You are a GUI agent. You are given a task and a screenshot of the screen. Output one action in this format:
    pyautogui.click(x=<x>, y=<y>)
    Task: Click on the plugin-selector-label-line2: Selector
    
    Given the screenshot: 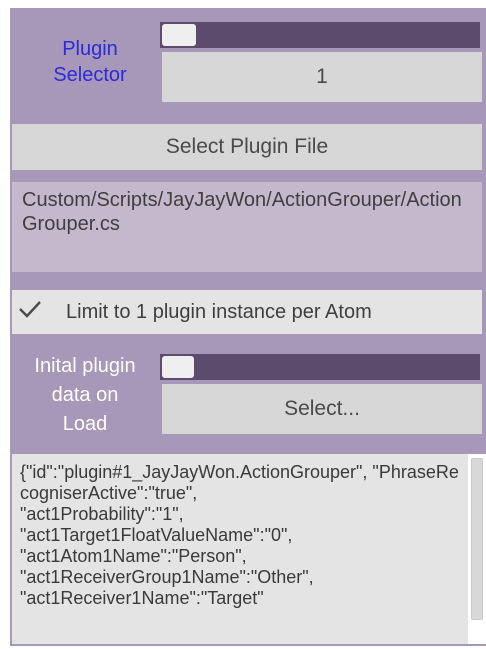 What is the action you would take?
    pyautogui.click(x=90, y=75)
    